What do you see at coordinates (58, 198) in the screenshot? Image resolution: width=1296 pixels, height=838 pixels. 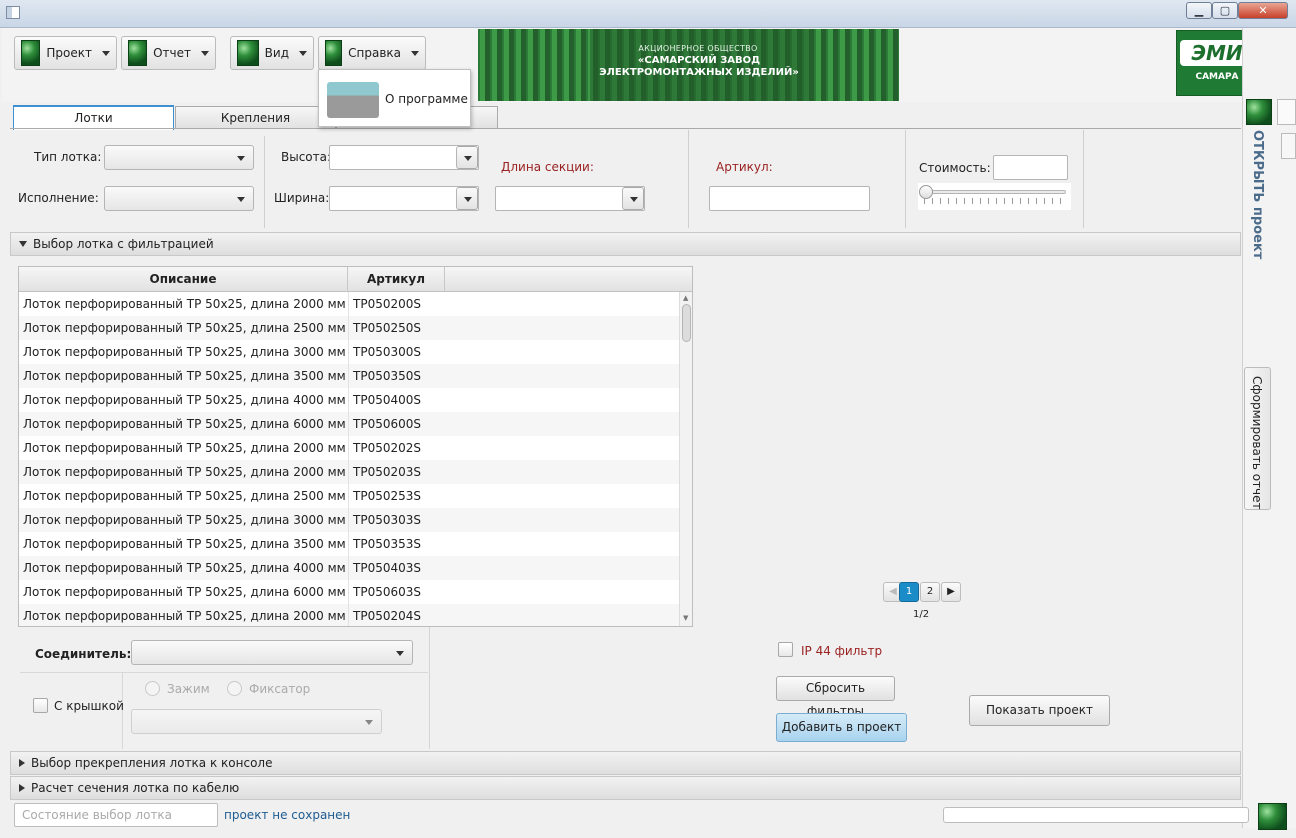 I see `execution-label: Исполнение:` at bounding box center [58, 198].